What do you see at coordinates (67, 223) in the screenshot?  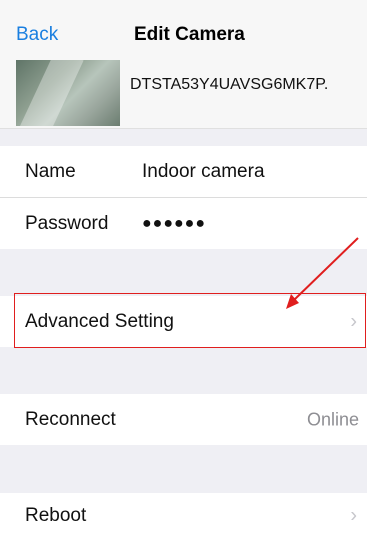 I see `password-label: Password` at bounding box center [67, 223].